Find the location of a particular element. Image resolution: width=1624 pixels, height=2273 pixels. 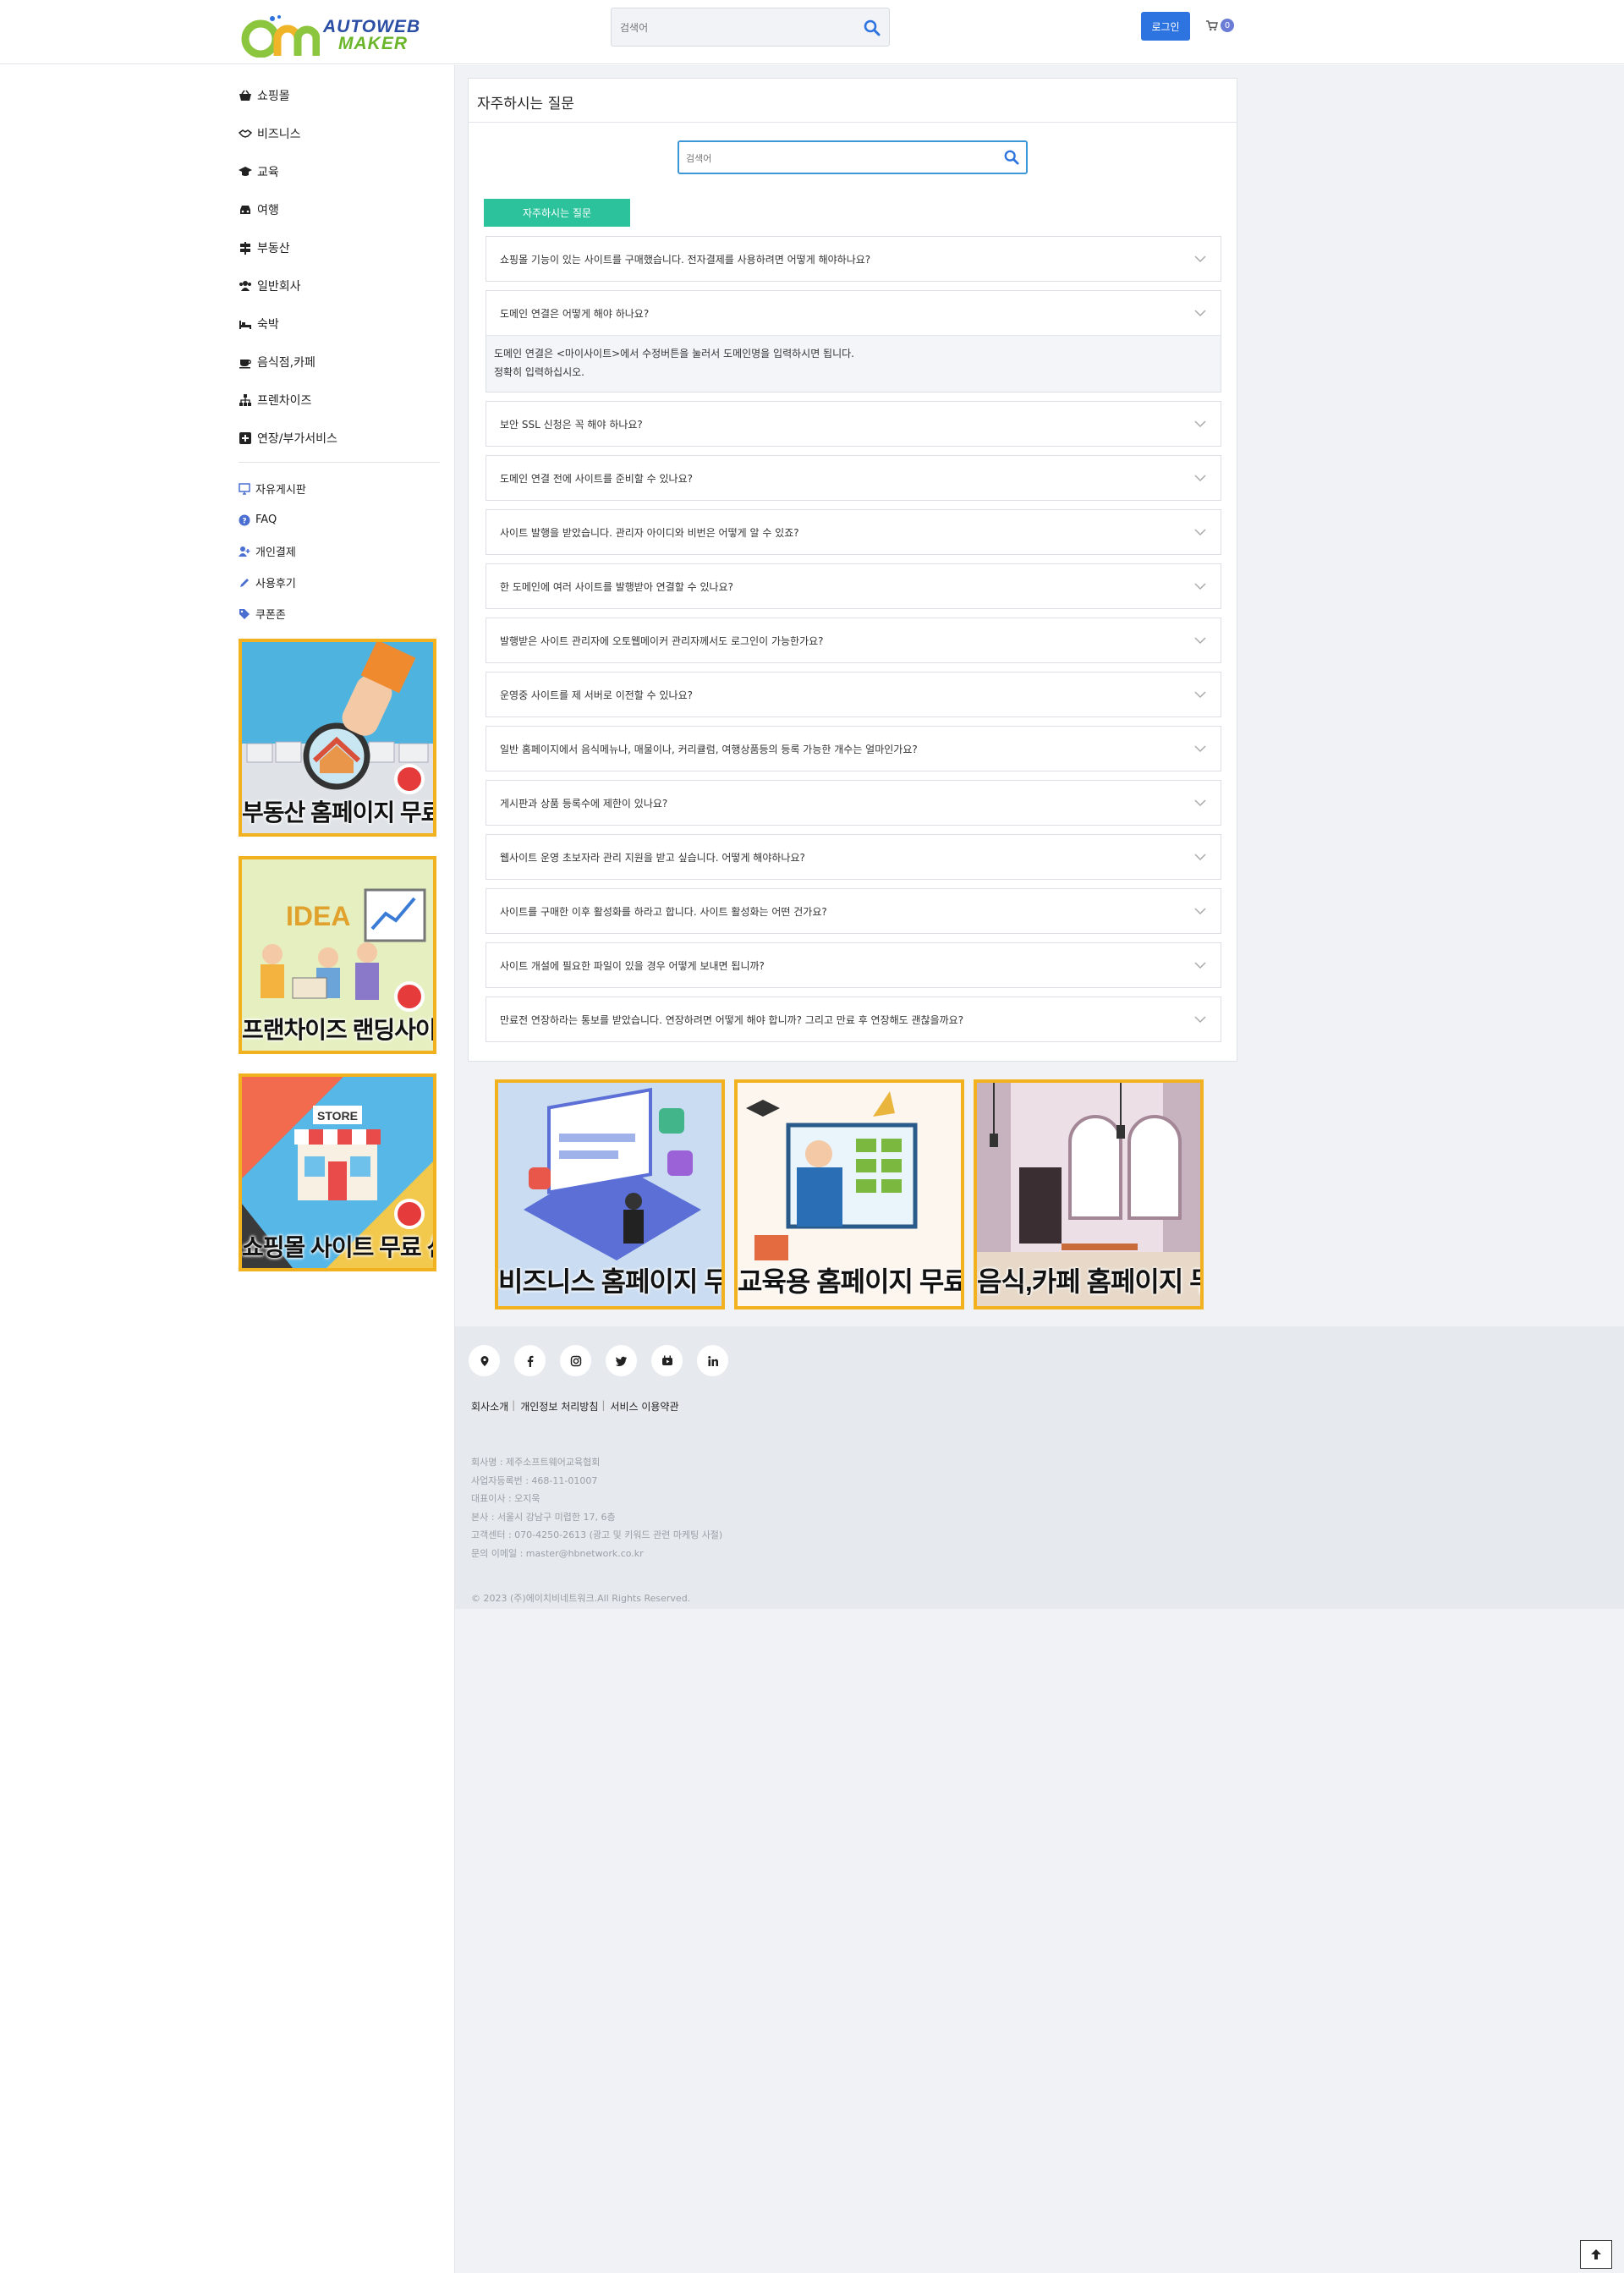

footer-link-terms: 서비스 이용약관 is located at coordinates (644, 1406).